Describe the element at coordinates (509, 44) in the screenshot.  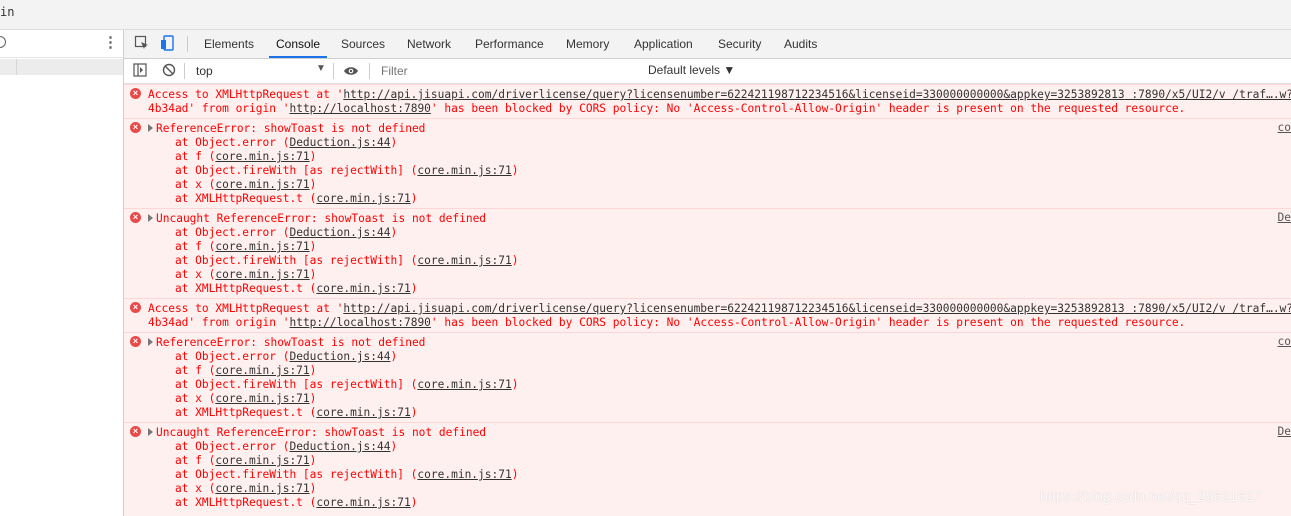
I see `tab-performance: Performance` at that location.